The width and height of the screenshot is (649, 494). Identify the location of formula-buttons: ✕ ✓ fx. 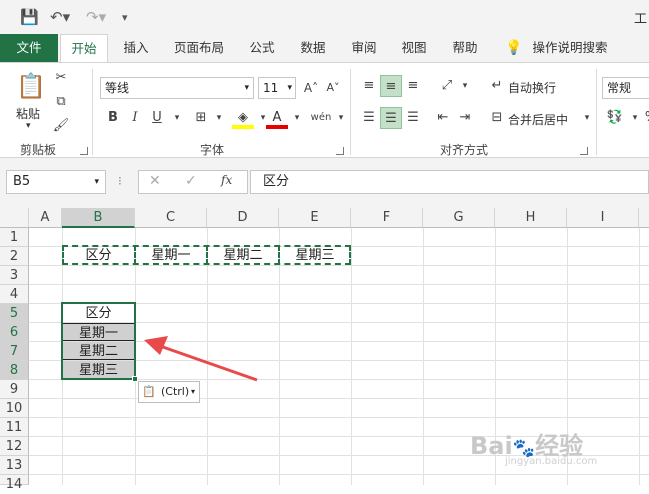
(193, 182).